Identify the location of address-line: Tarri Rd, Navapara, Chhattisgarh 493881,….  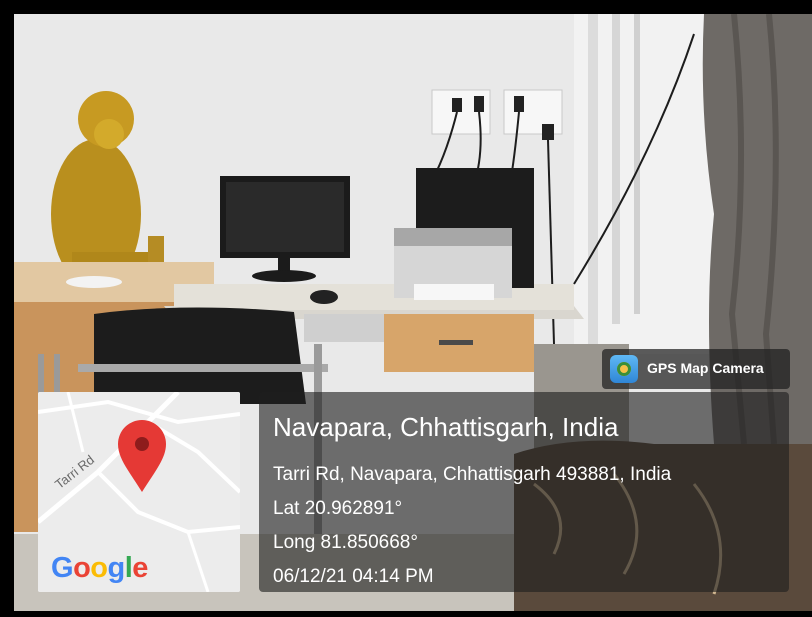
(472, 474).